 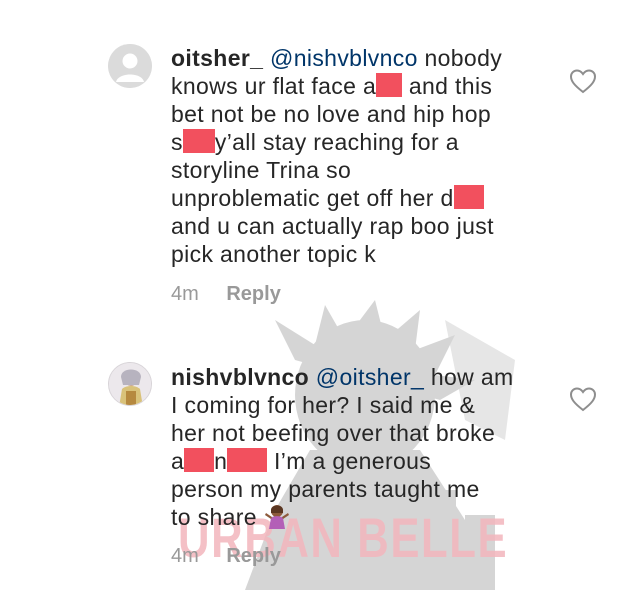 I want to click on text-segment: and this, so click(x=447, y=86).